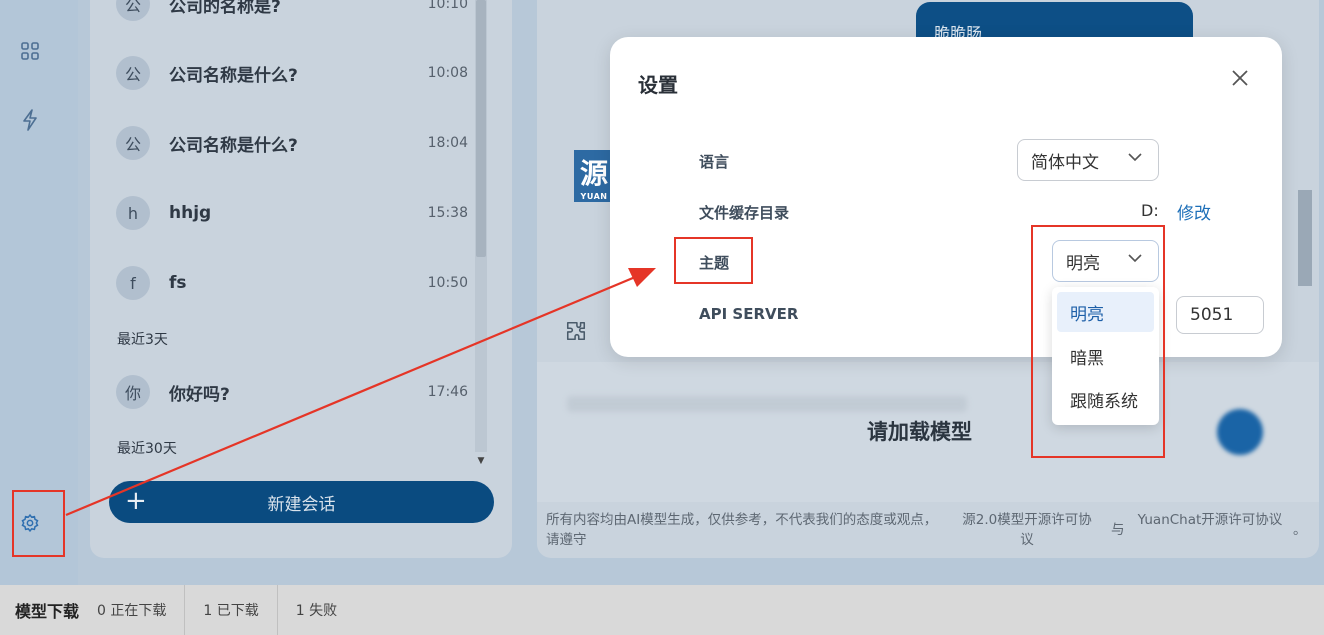 Image resolution: width=1324 pixels, height=635 pixels. I want to click on chevron-down-icon, so click(1135, 157).